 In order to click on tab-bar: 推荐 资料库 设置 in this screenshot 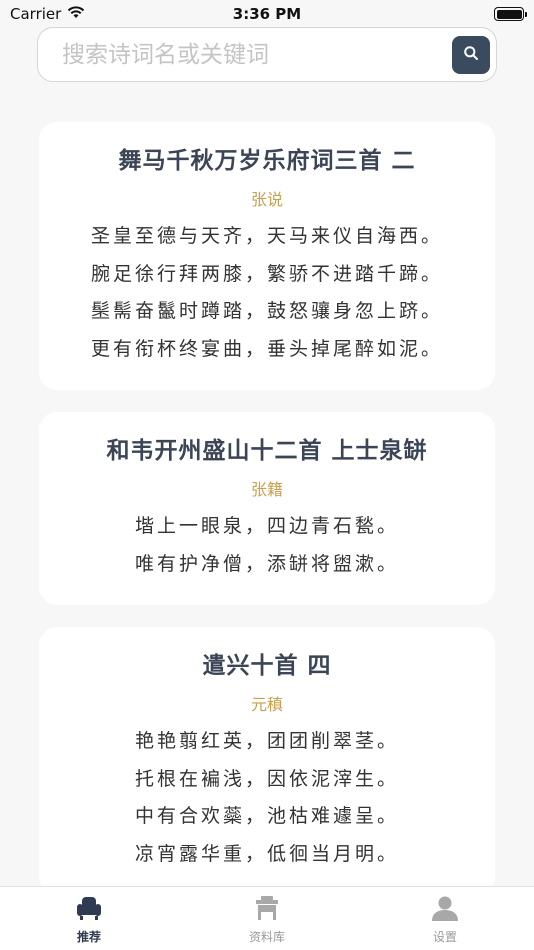, I will do `click(267, 918)`.